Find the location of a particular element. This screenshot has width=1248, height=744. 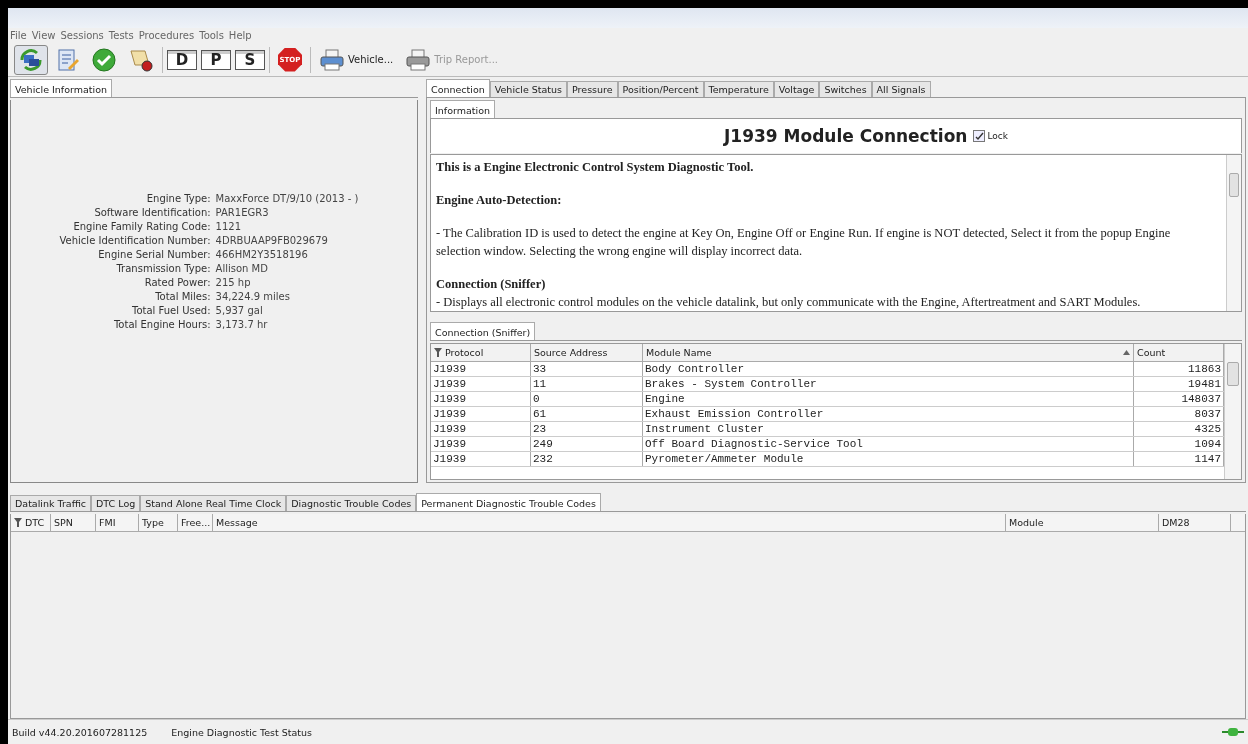

toolbar-button: S is located at coordinates (250, 59).